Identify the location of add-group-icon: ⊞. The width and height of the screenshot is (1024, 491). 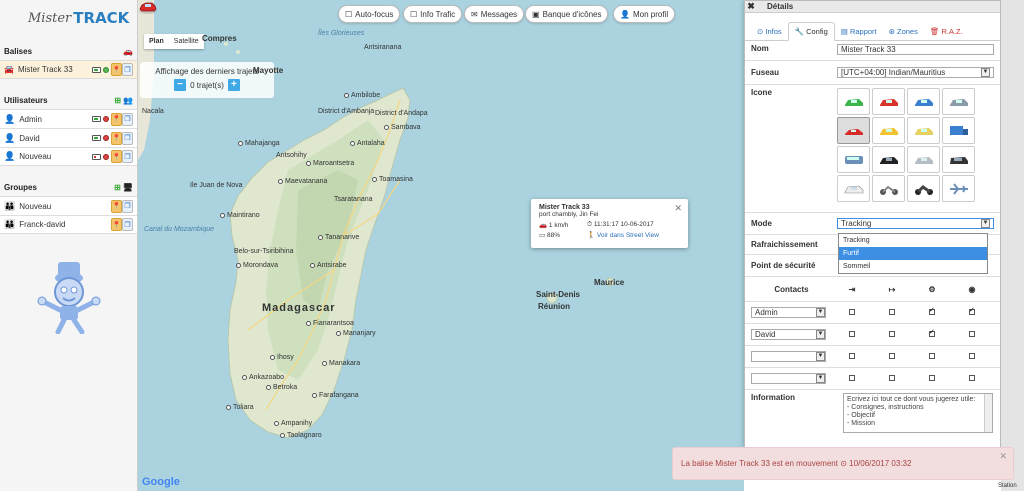
(117, 187).